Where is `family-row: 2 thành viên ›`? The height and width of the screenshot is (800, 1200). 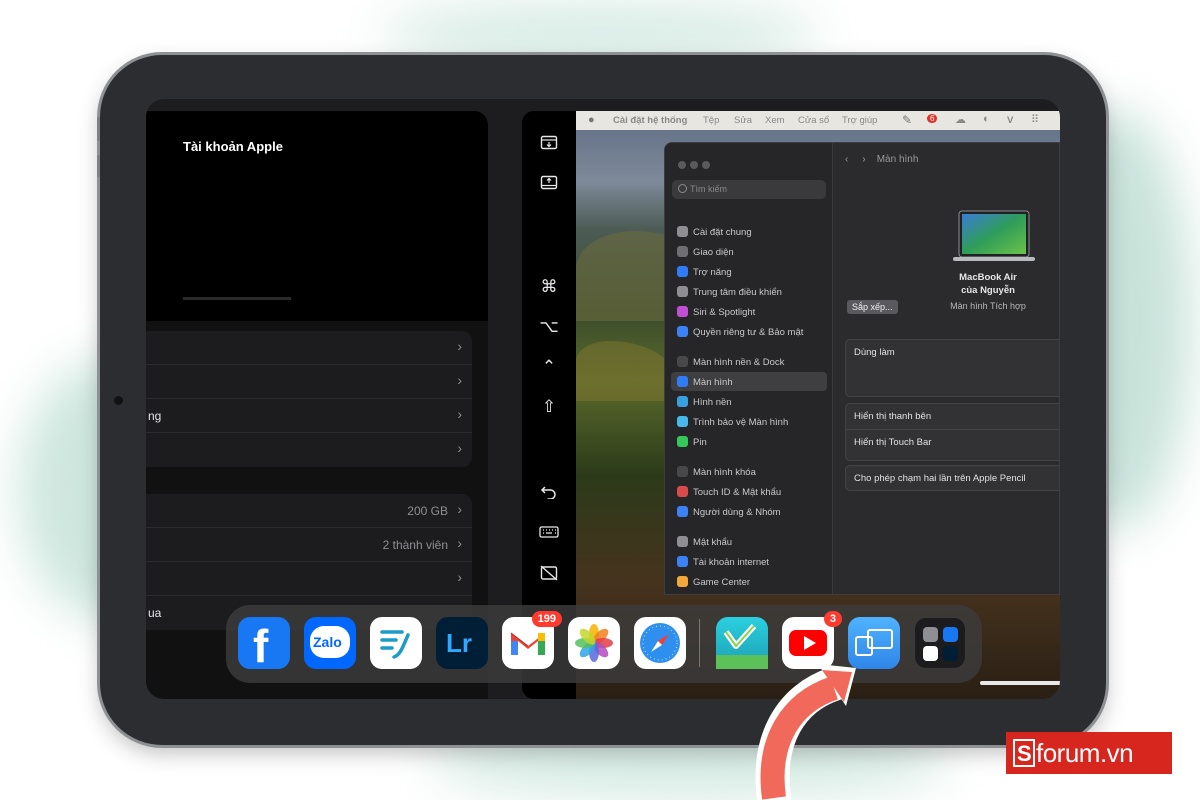
family-row: 2 thành viên › is located at coordinates (309, 545).